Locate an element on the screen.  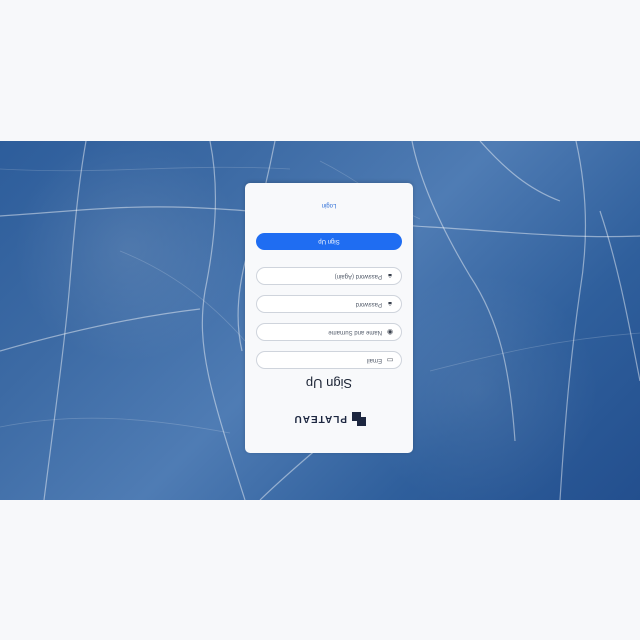
password-placeholder: Password is located at coordinates (368, 304).